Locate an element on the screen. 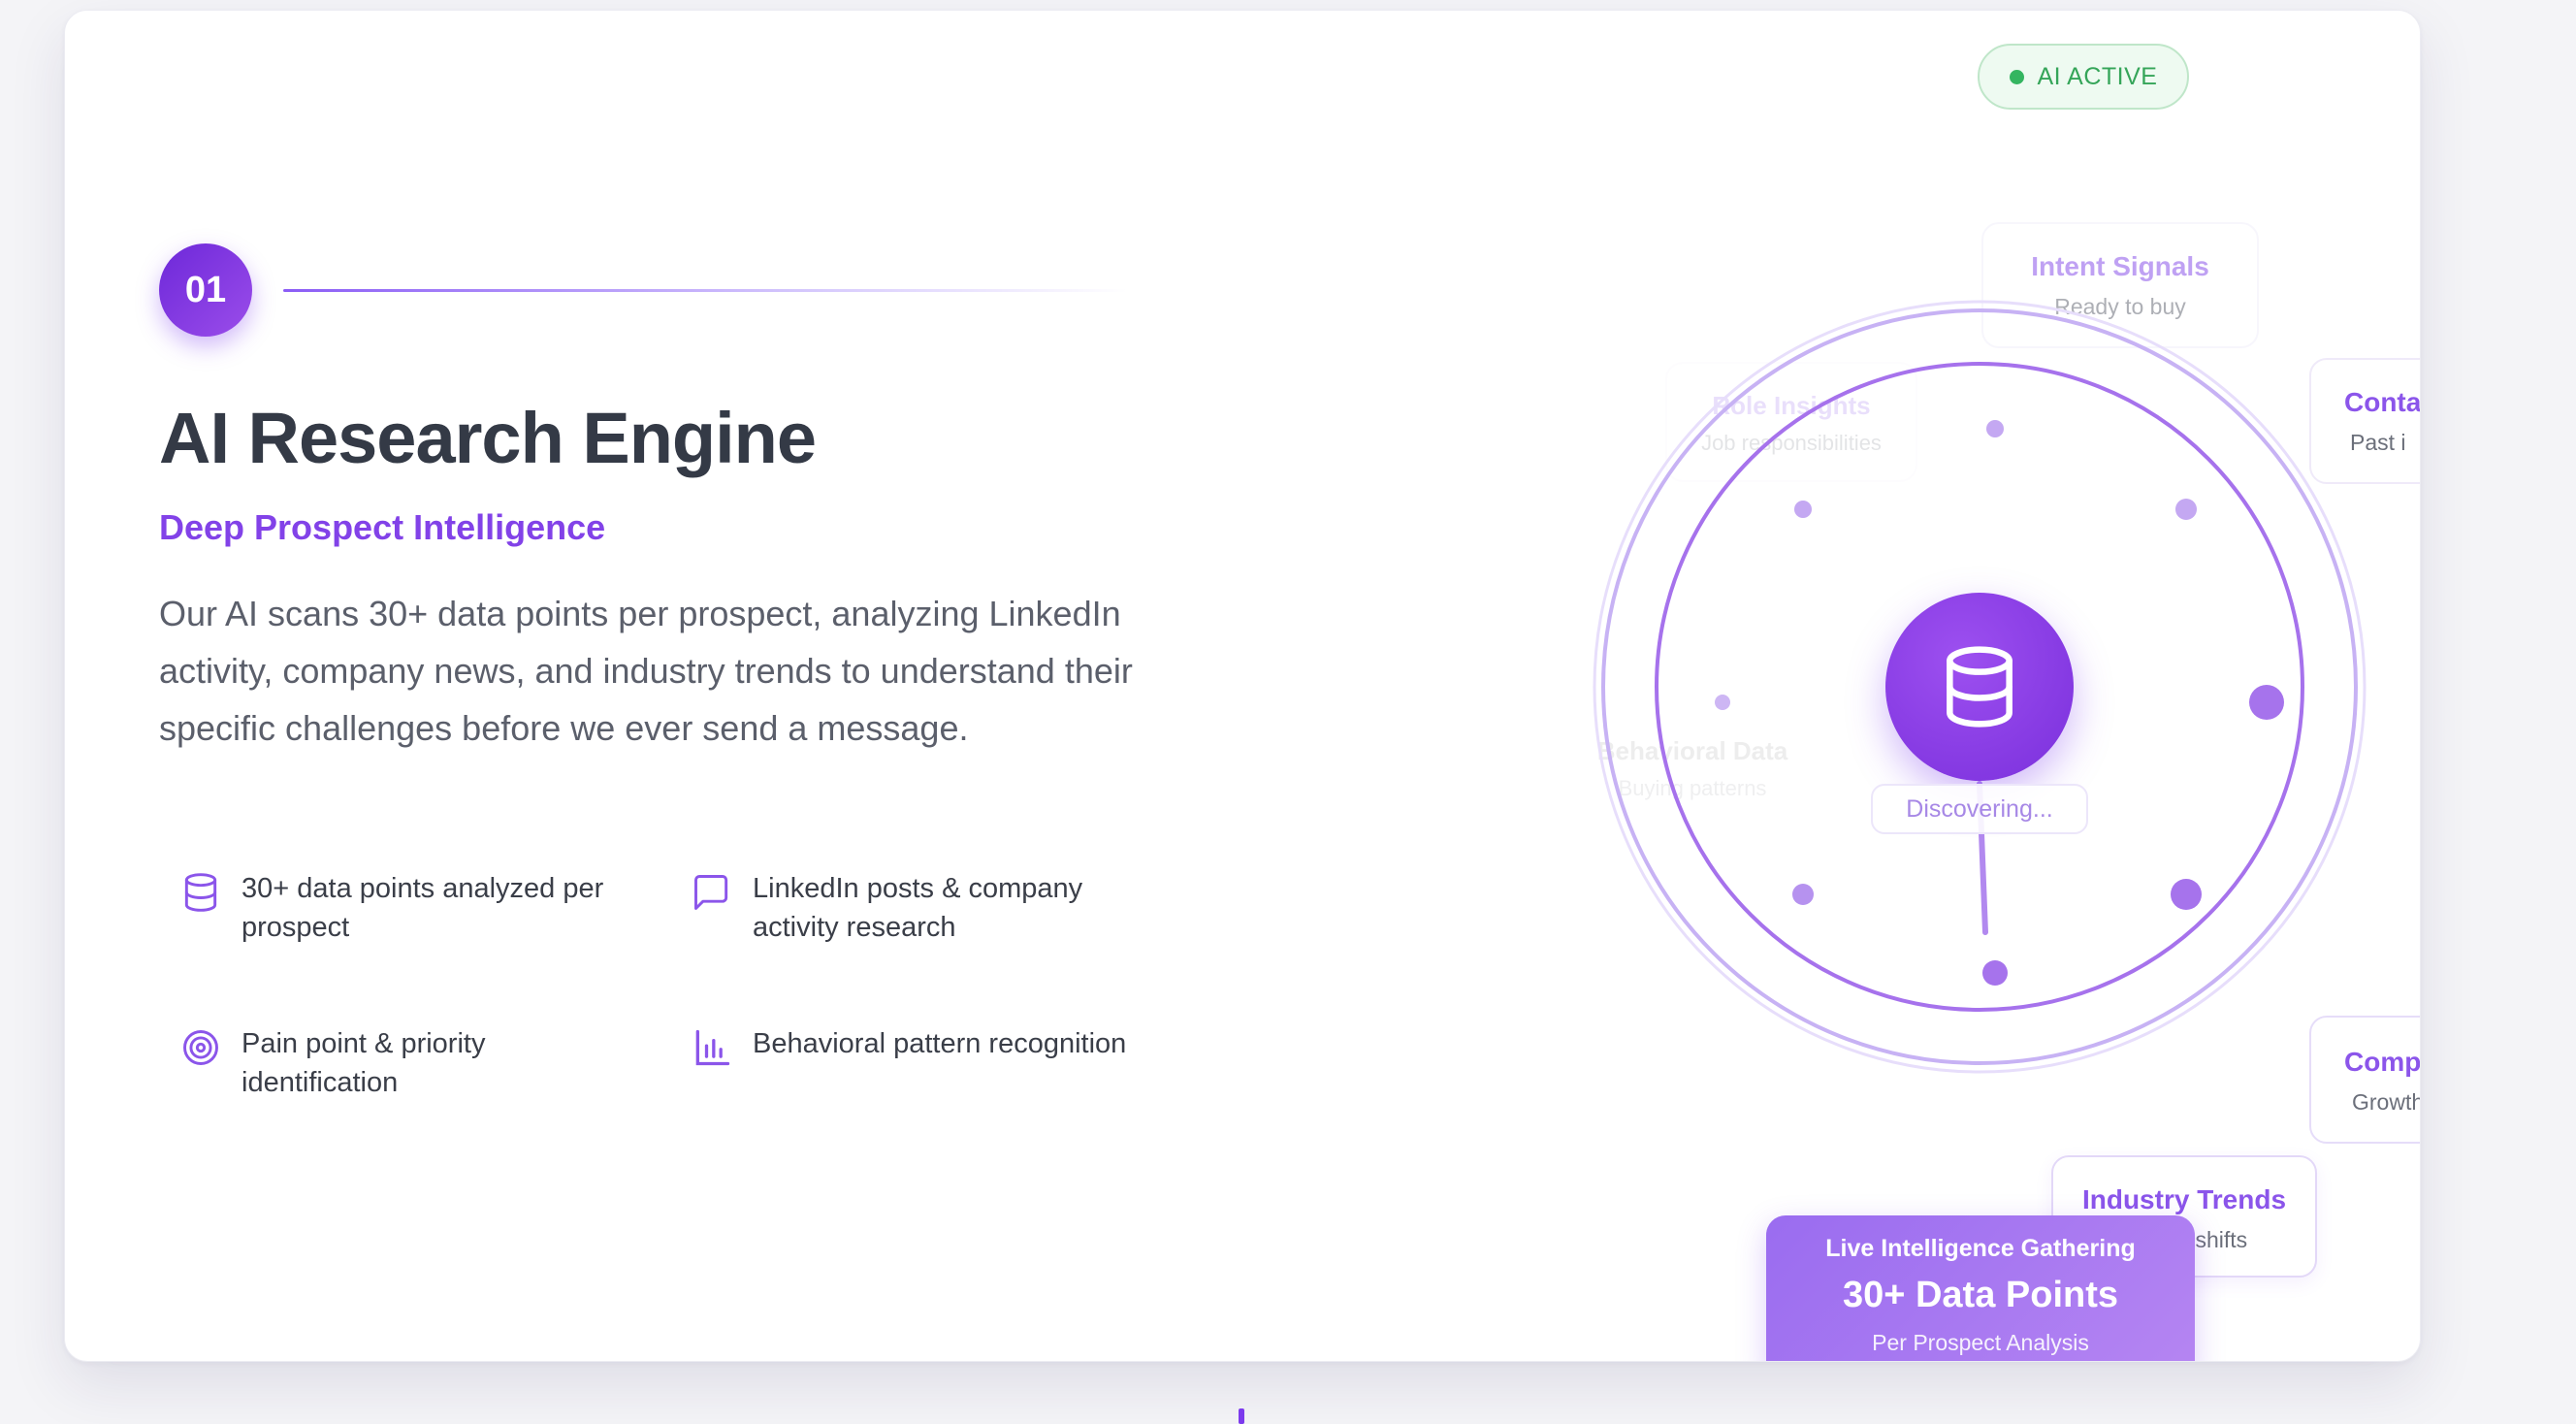  orbit-card-subtitle: Growth is located at coordinates (2386, 1102).